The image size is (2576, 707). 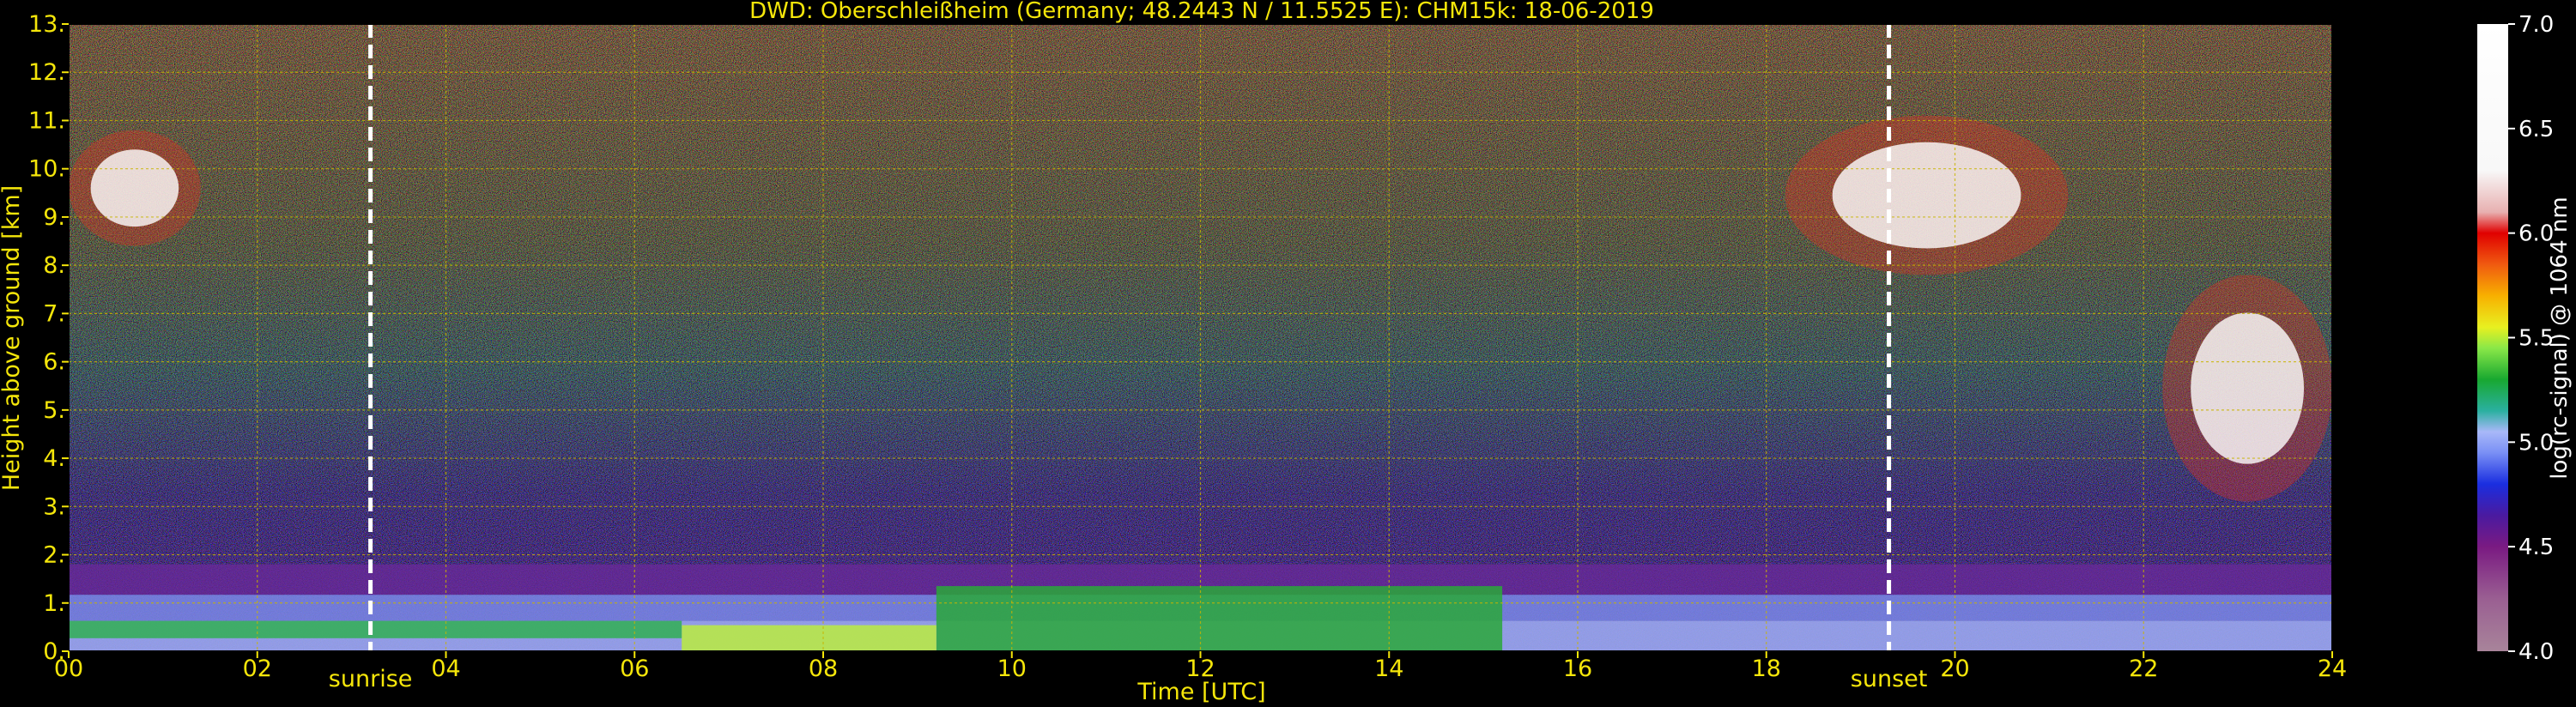 I want to click on y-tick-label: 7., so click(x=54, y=314).